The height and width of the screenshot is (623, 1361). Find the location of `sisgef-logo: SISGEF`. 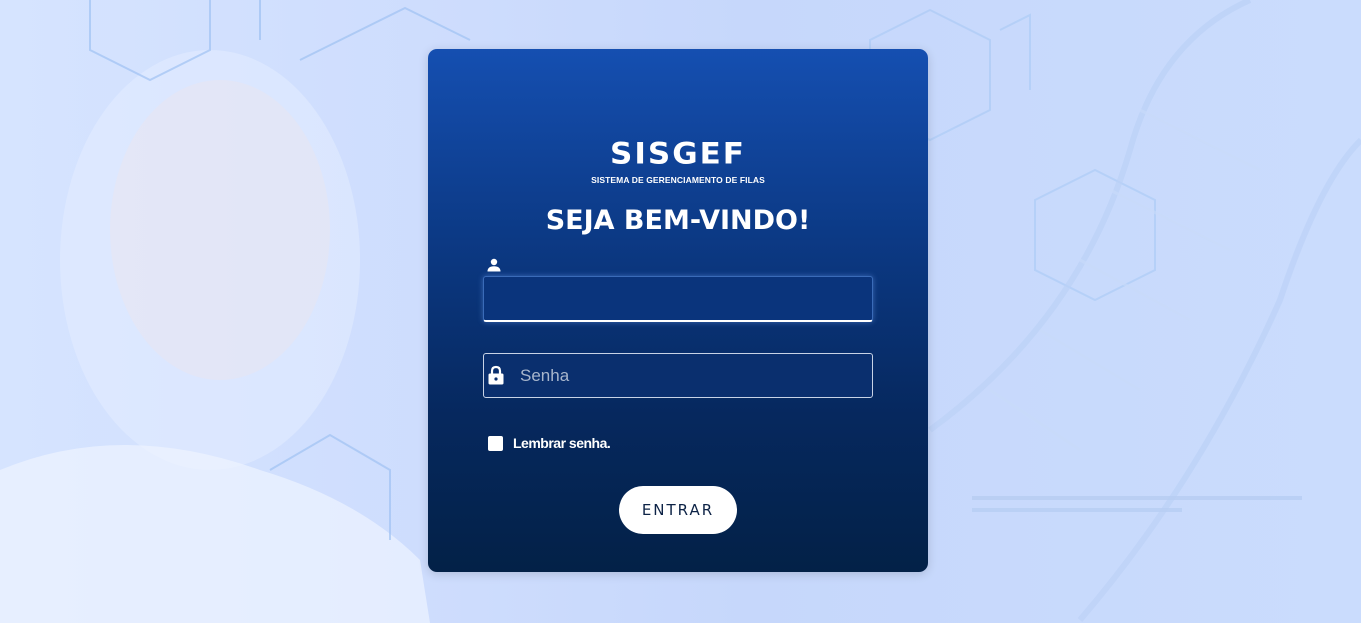

sisgef-logo: SISGEF is located at coordinates (678, 154).